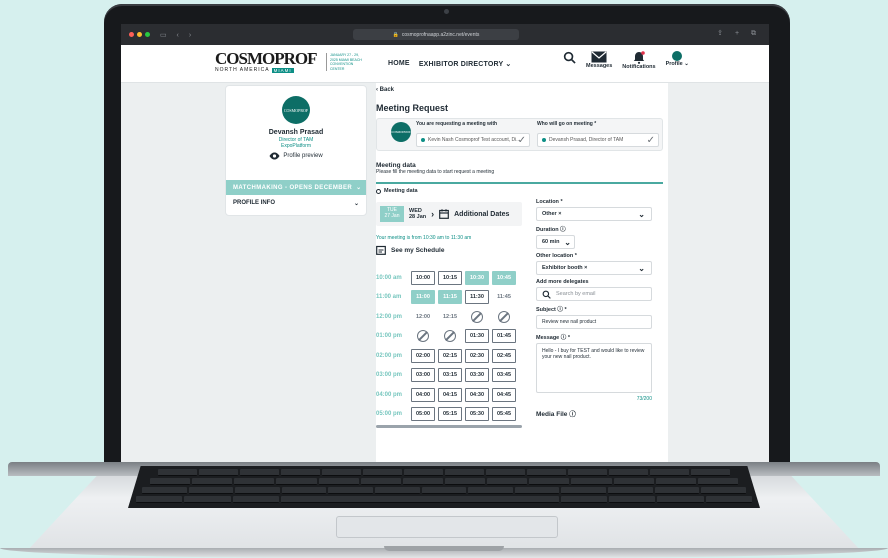 This screenshot has height=558, width=888. What do you see at coordinates (594, 268) in the screenshot?
I see `other-location-select: Exhibitor booth × ⌄` at bounding box center [594, 268].